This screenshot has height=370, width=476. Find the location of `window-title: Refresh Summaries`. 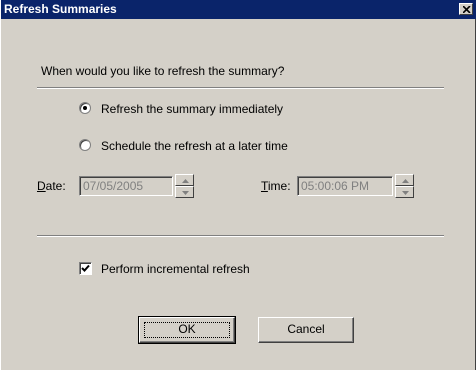

window-title: Refresh Summaries is located at coordinates (60, 9).